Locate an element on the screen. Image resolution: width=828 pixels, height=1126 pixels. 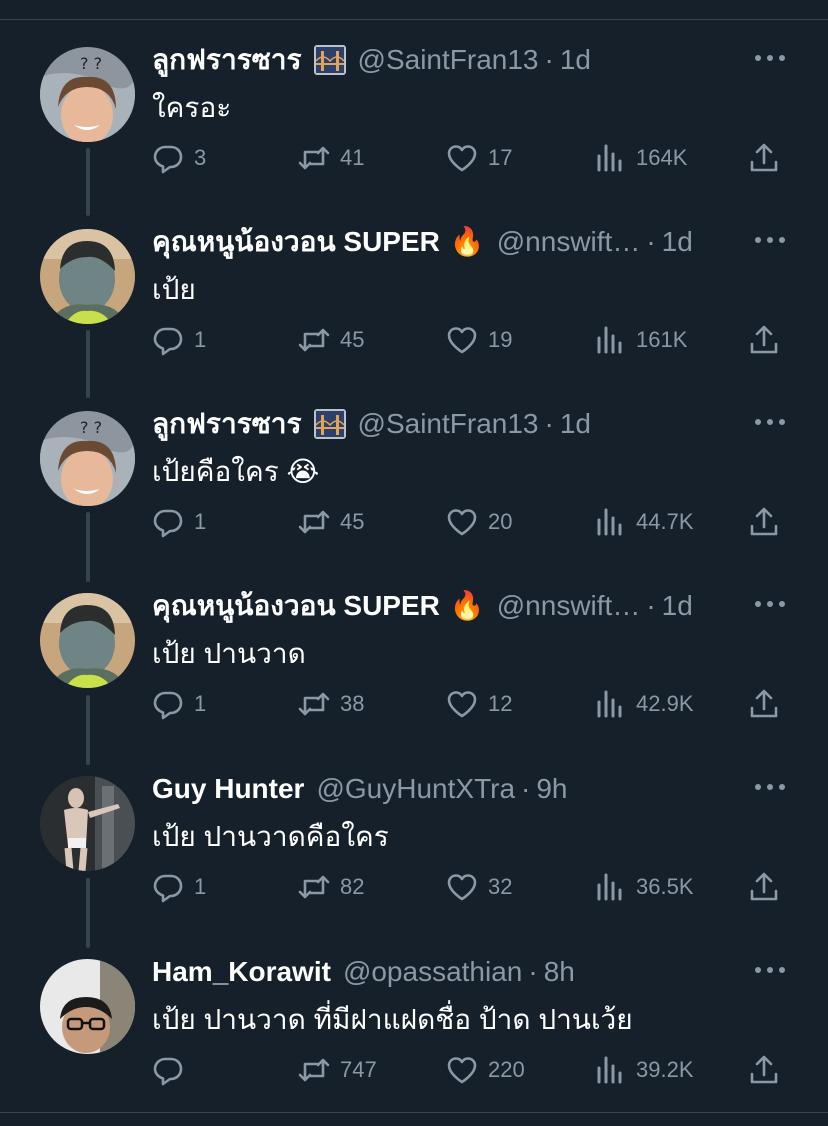
timestamp: 8h is located at coordinates (559, 972).